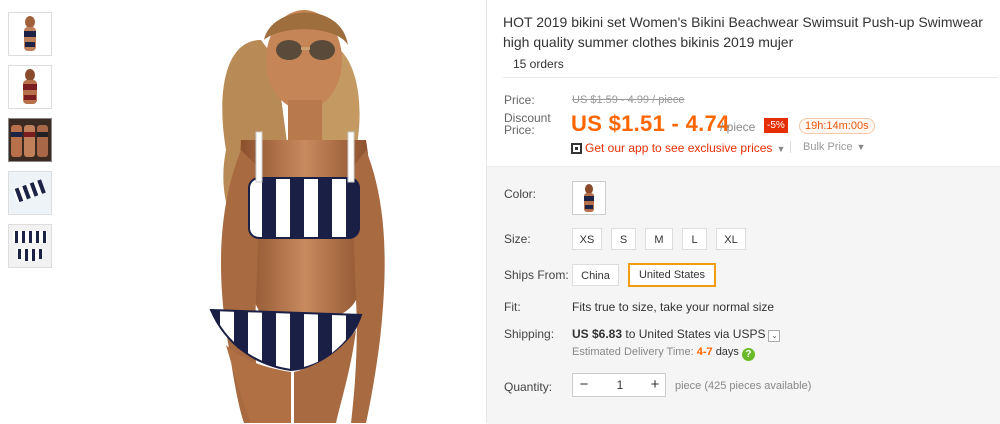 This screenshot has width=1000, height=424. Describe the element at coordinates (727, 352) in the screenshot. I see `delivery-unit: days` at that location.